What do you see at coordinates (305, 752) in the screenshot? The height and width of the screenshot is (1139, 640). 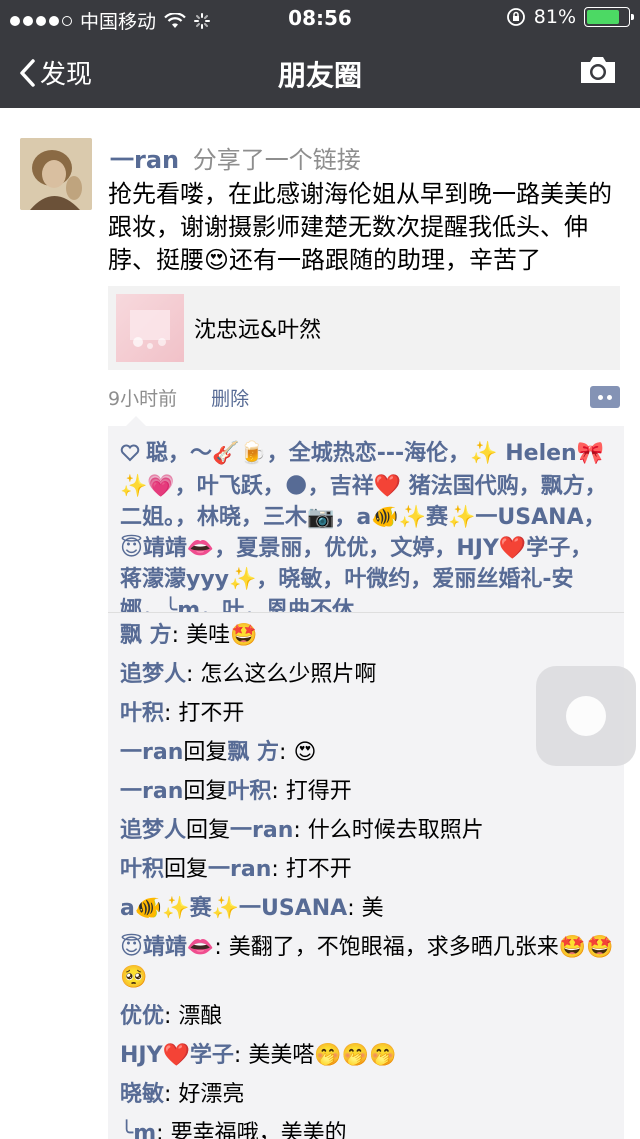 I see `comment-text: 😍` at bounding box center [305, 752].